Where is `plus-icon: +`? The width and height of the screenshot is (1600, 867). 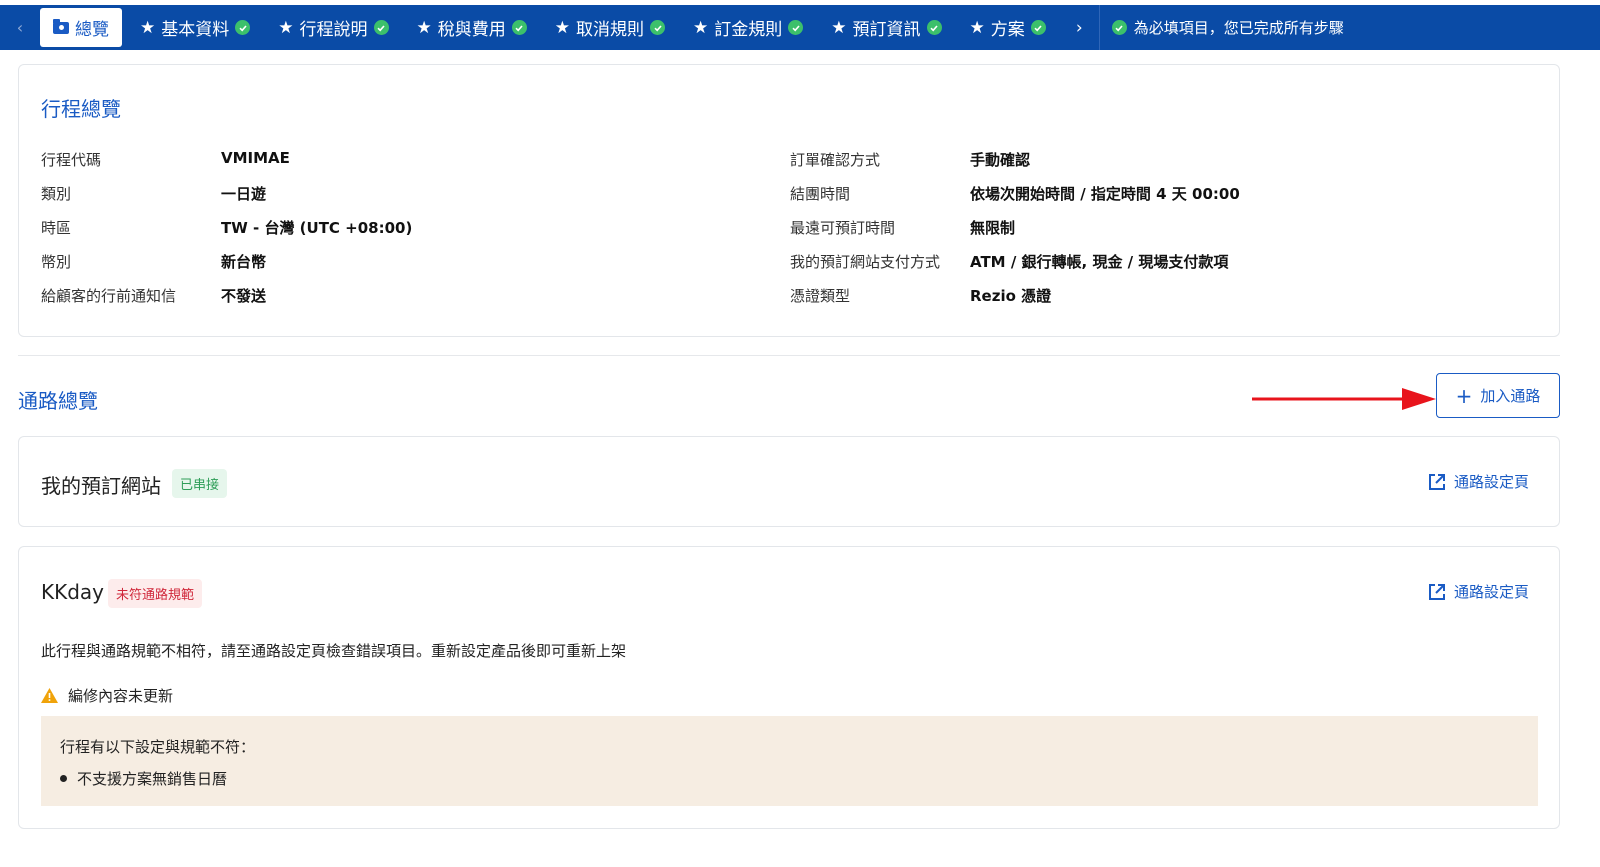
plus-icon: + is located at coordinates (1464, 395).